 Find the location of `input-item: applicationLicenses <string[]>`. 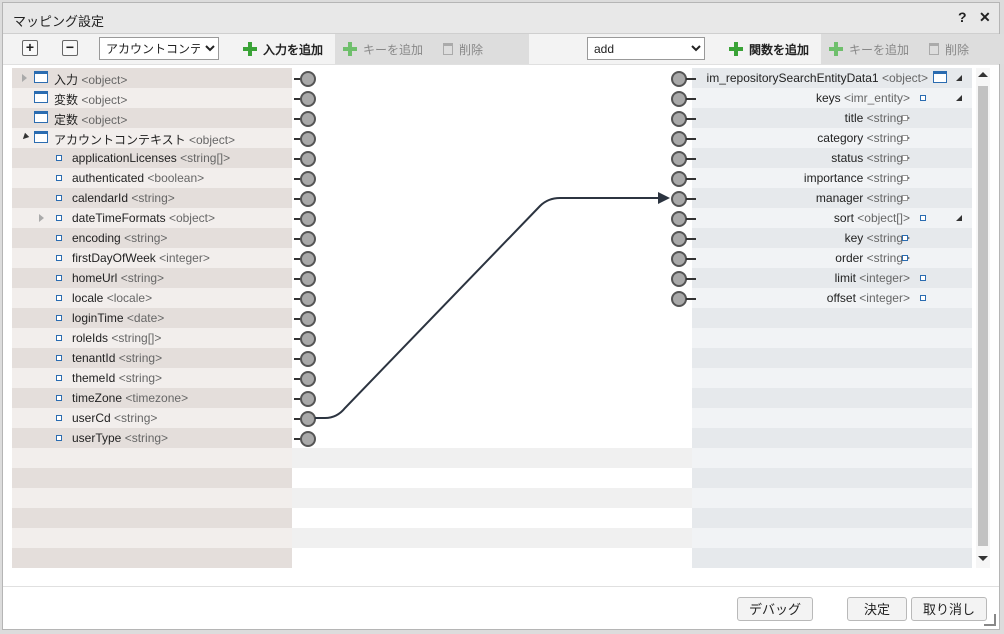

input-item: applicationLicenses <string[]> is located at coordinates (152, 158).